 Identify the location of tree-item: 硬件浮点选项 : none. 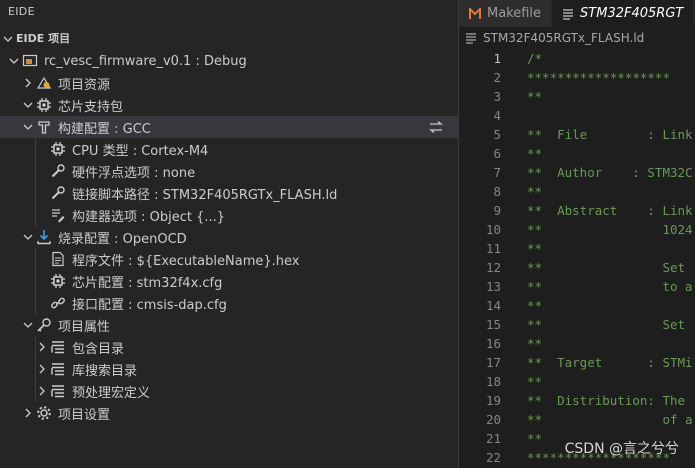
(229, 171).